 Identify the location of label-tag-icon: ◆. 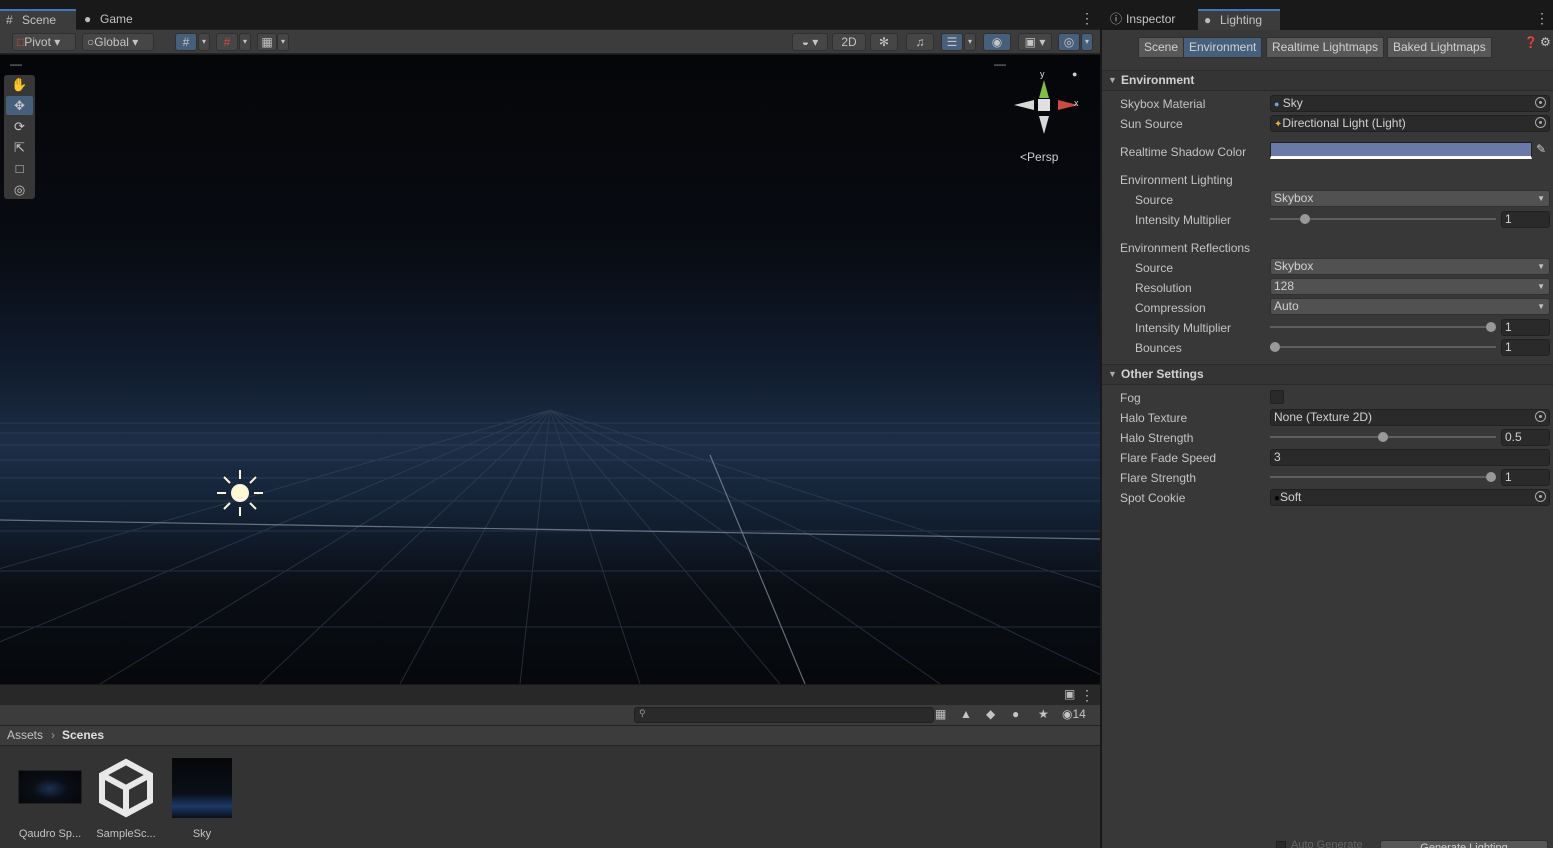
(990, 714).